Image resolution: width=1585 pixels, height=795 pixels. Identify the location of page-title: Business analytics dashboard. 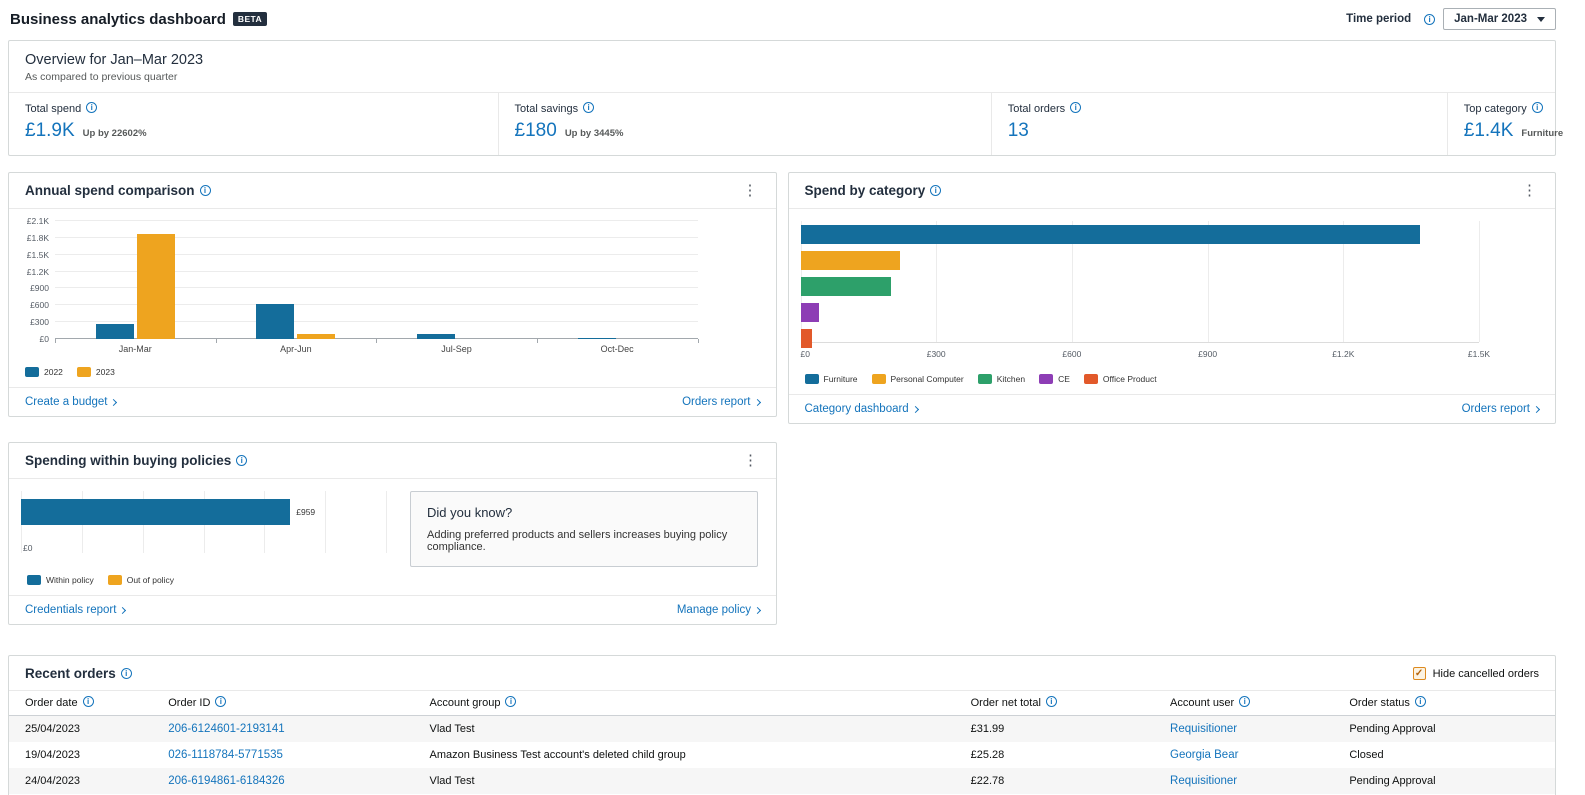
(118, 19).